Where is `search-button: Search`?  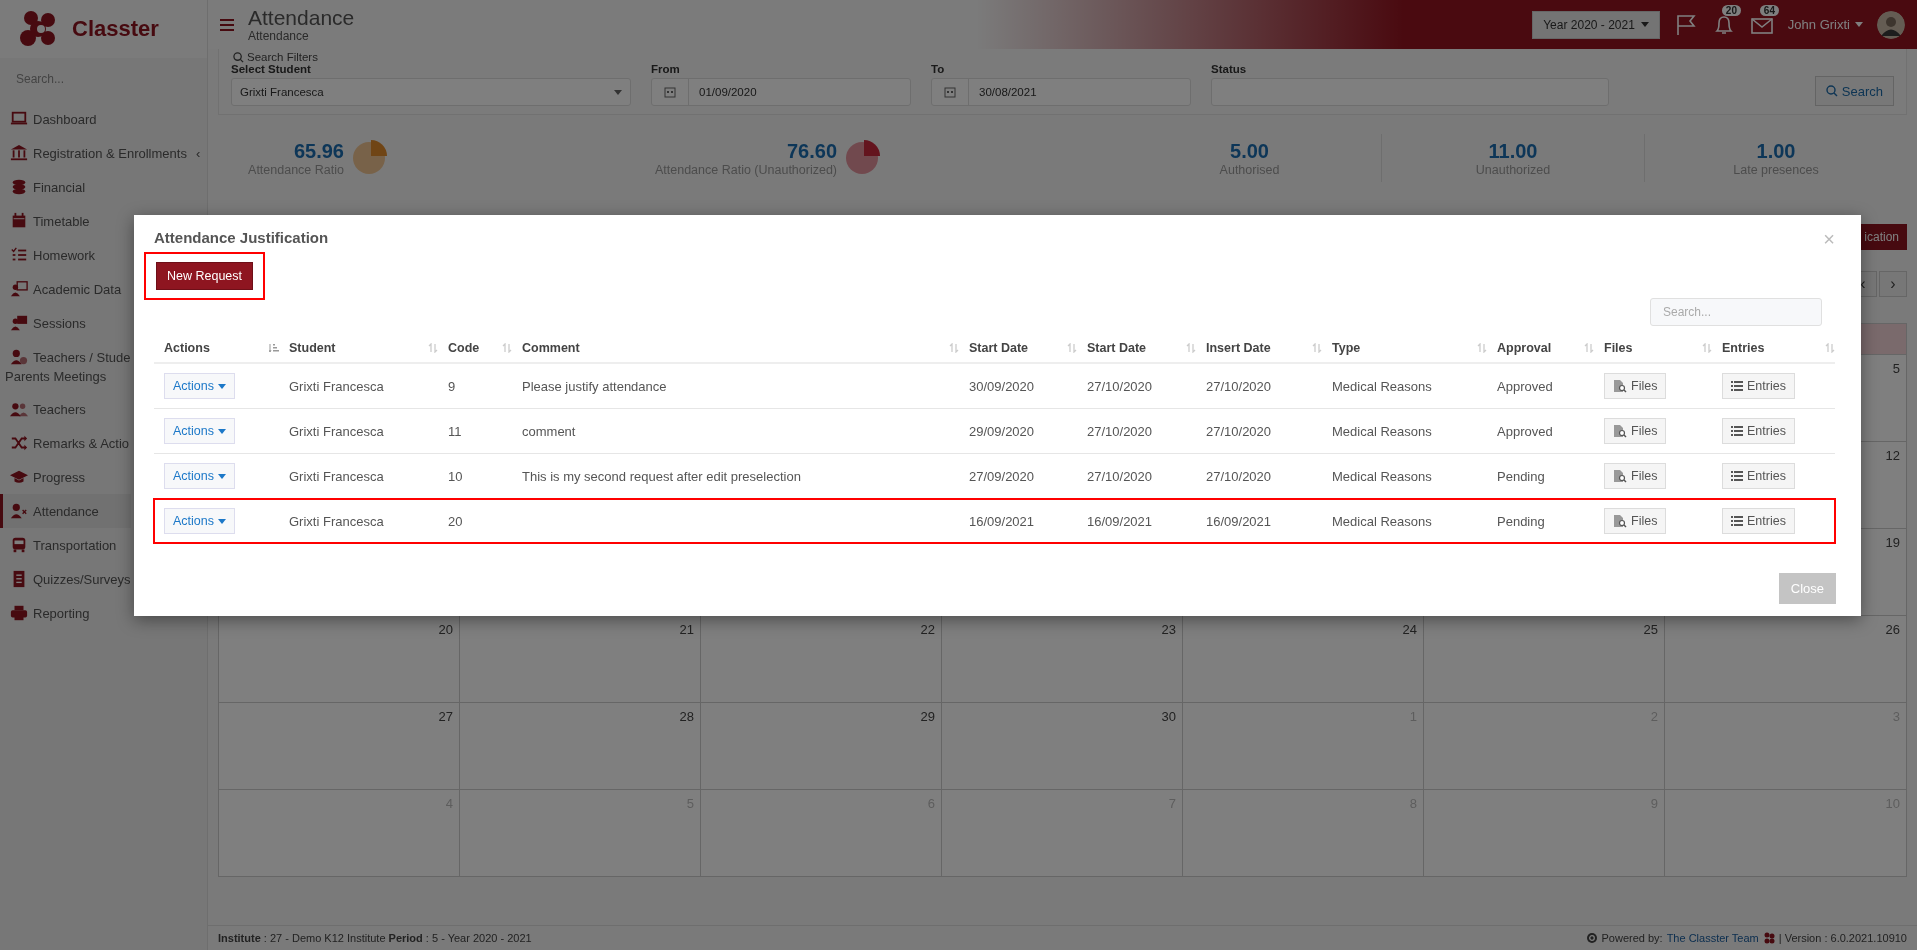 search-button: Search is located at coordinates (1854, 91).